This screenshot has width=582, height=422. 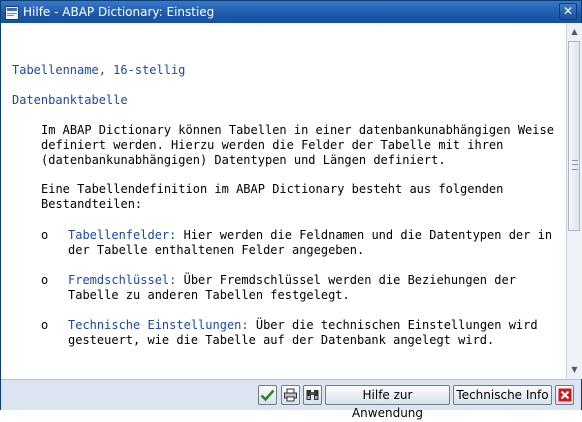 I want to click on printer-icon, so click(x=290, y=395).